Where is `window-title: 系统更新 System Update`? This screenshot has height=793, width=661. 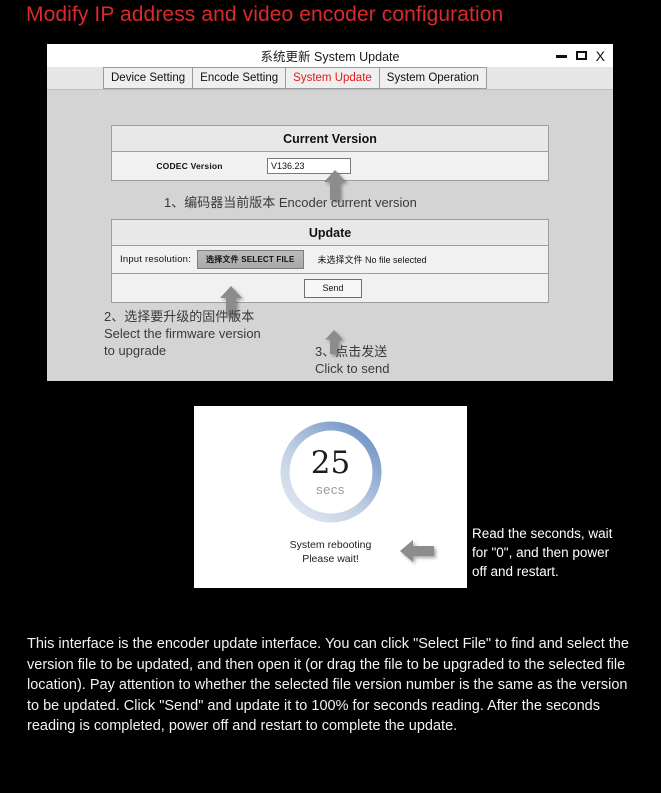
window-title: 系统更新 System Update is located at coordinates (330, 57).